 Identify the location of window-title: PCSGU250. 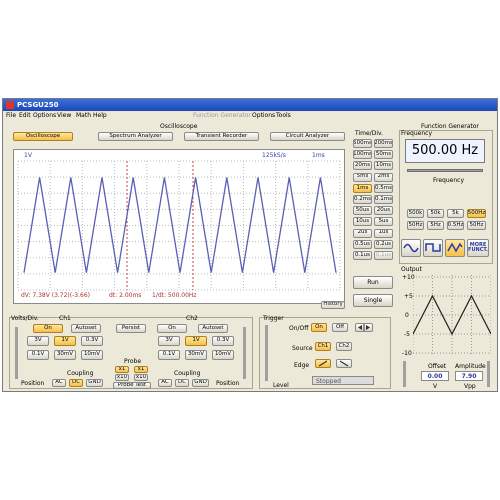
(38, 105).